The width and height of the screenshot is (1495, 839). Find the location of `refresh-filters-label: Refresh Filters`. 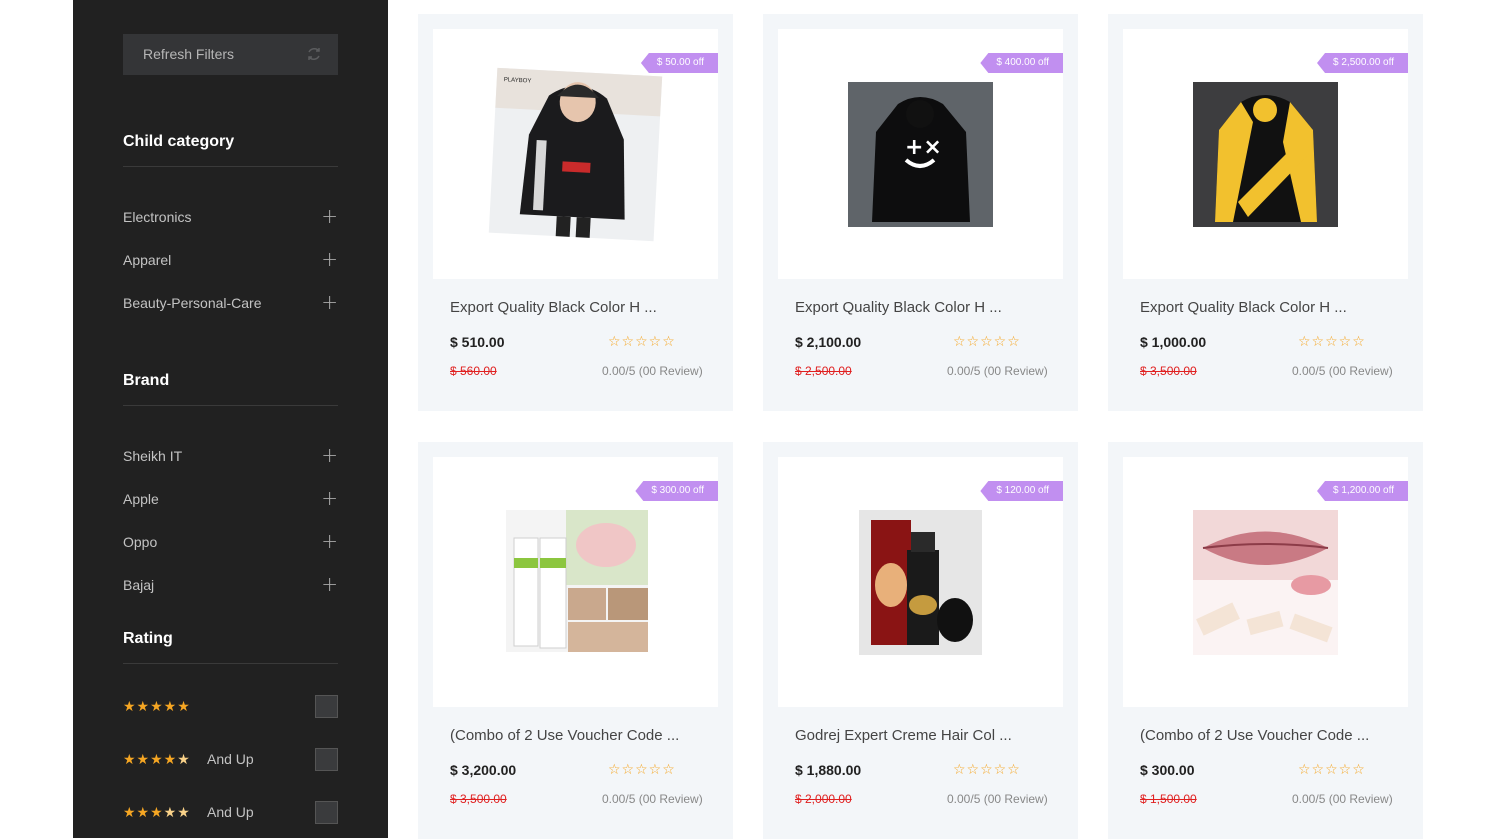

refresh-filters-label: Refresh Filters is located at coordinates (189, 54).